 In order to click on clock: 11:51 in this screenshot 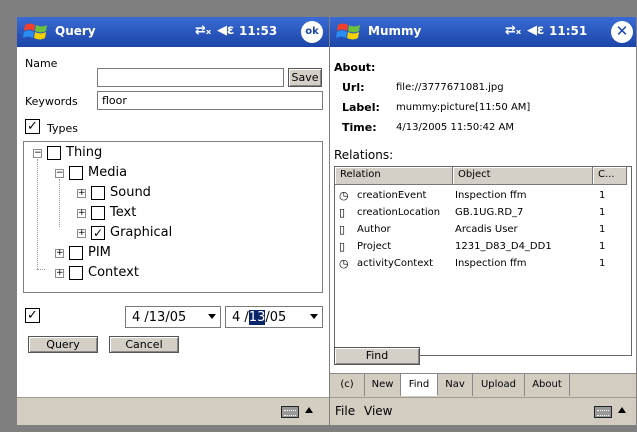, I will do `click(568, 31)`.